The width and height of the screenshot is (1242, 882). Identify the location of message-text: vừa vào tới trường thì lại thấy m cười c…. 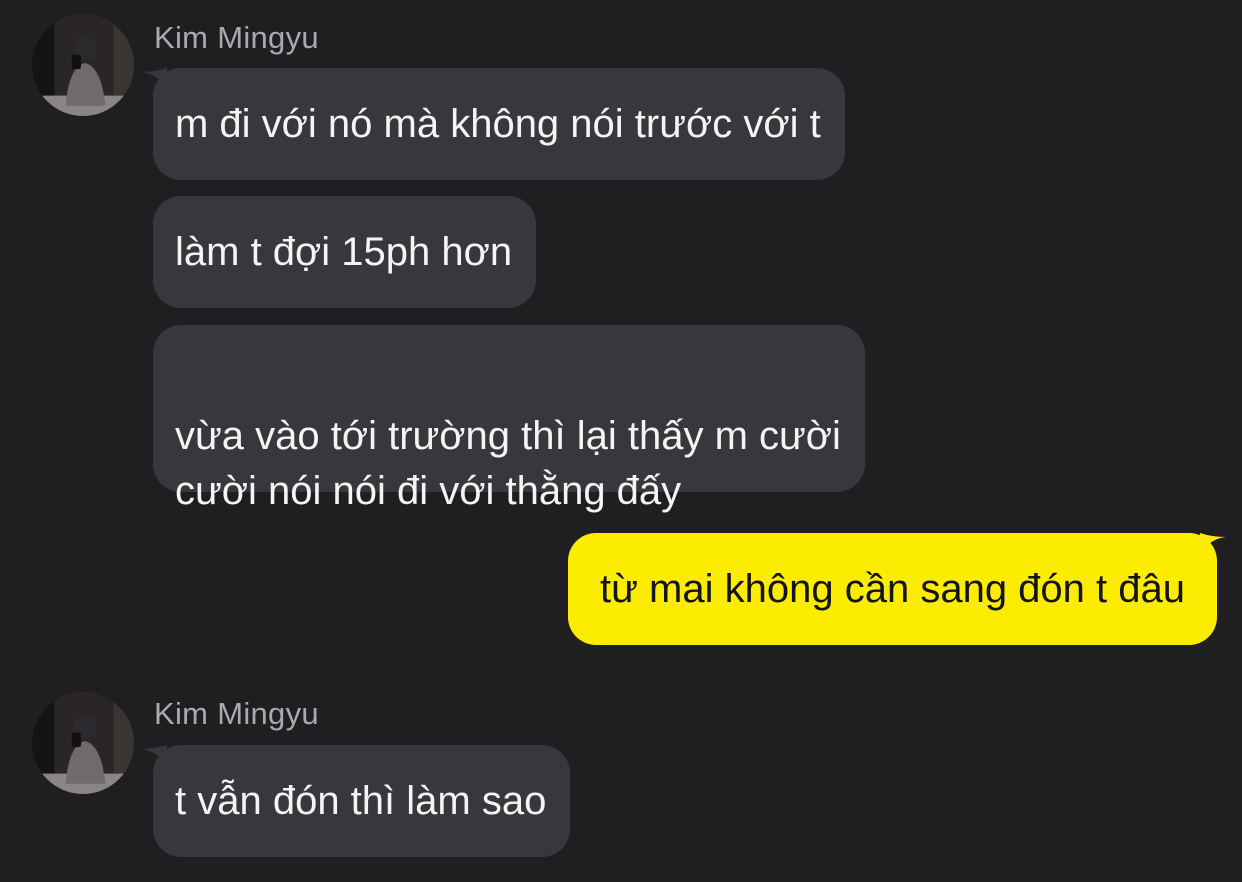
(508, 463).